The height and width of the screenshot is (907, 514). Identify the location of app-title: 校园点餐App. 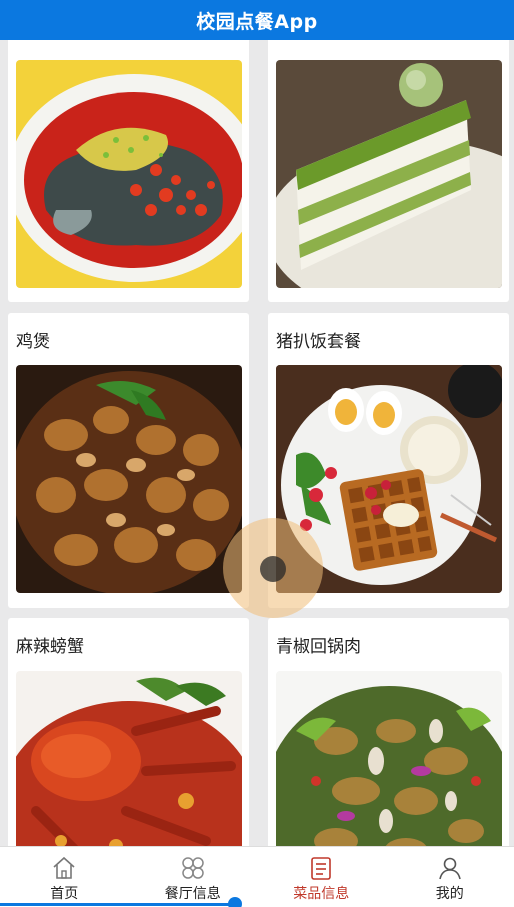
(257, 21).